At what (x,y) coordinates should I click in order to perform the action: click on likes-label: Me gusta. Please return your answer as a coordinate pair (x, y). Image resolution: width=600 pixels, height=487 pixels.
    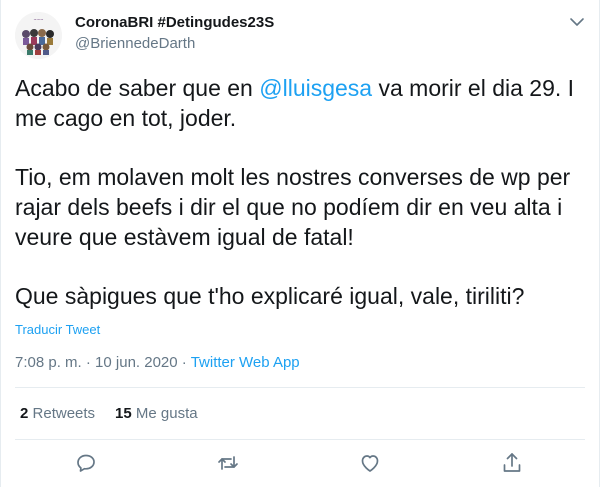
    Looking at the image, I should click on (166, 413).